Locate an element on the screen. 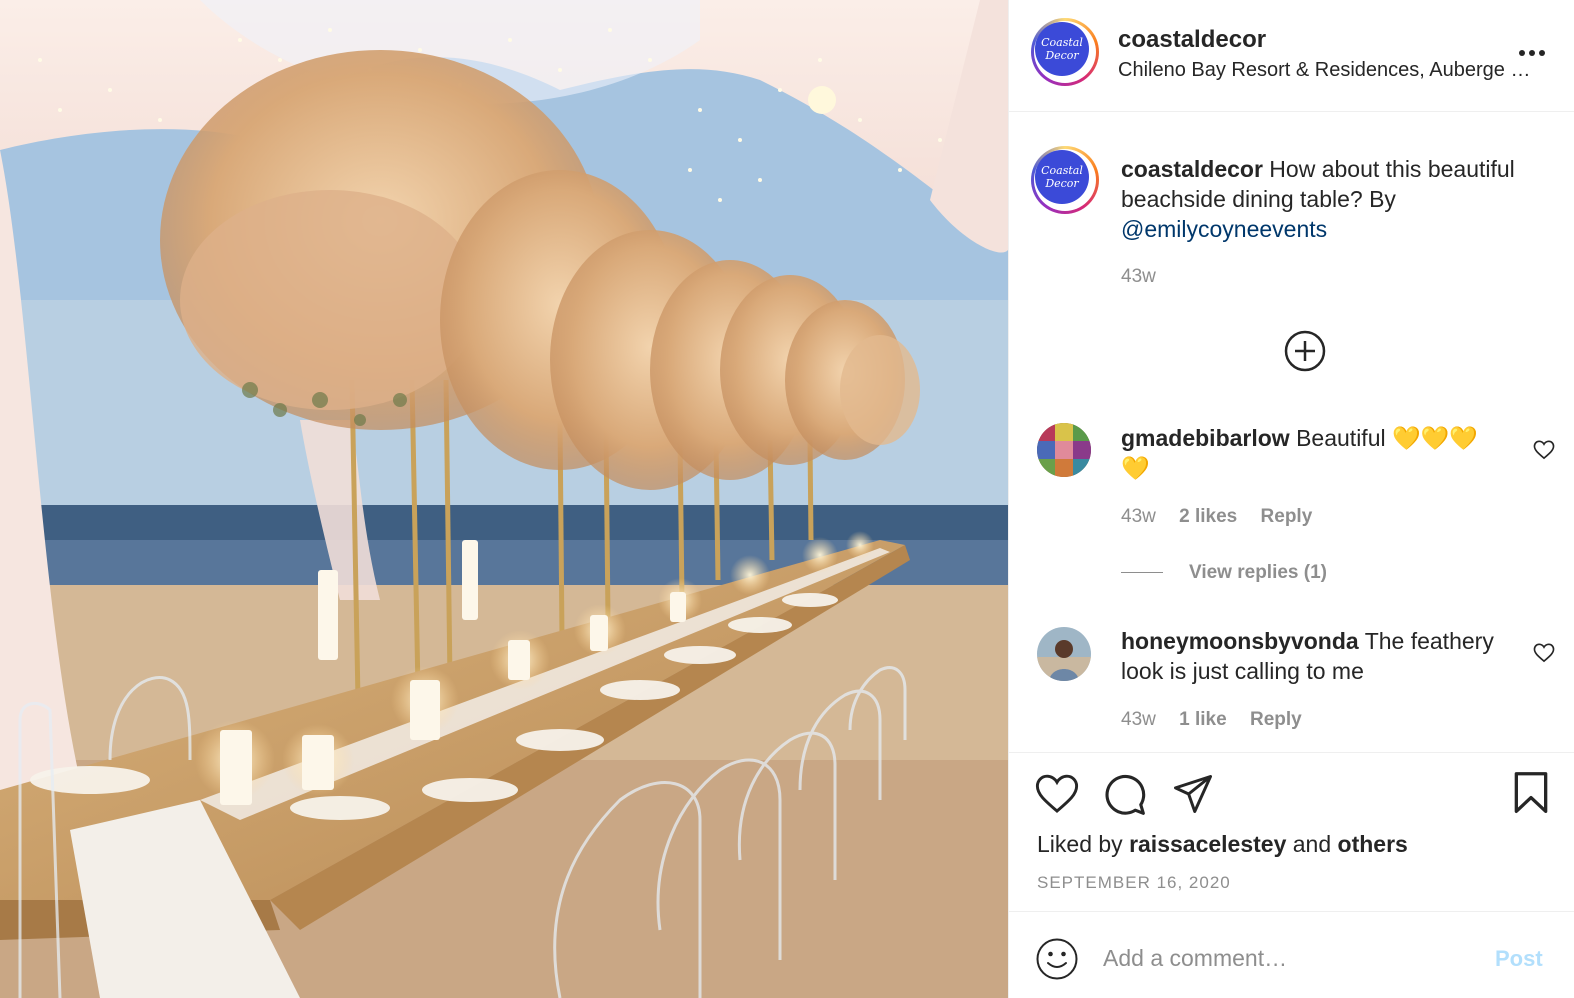 The height and width of the screenshot is (998, 1574). caption-avatar: Coastal Decor is located at coordinates (1065, 180).